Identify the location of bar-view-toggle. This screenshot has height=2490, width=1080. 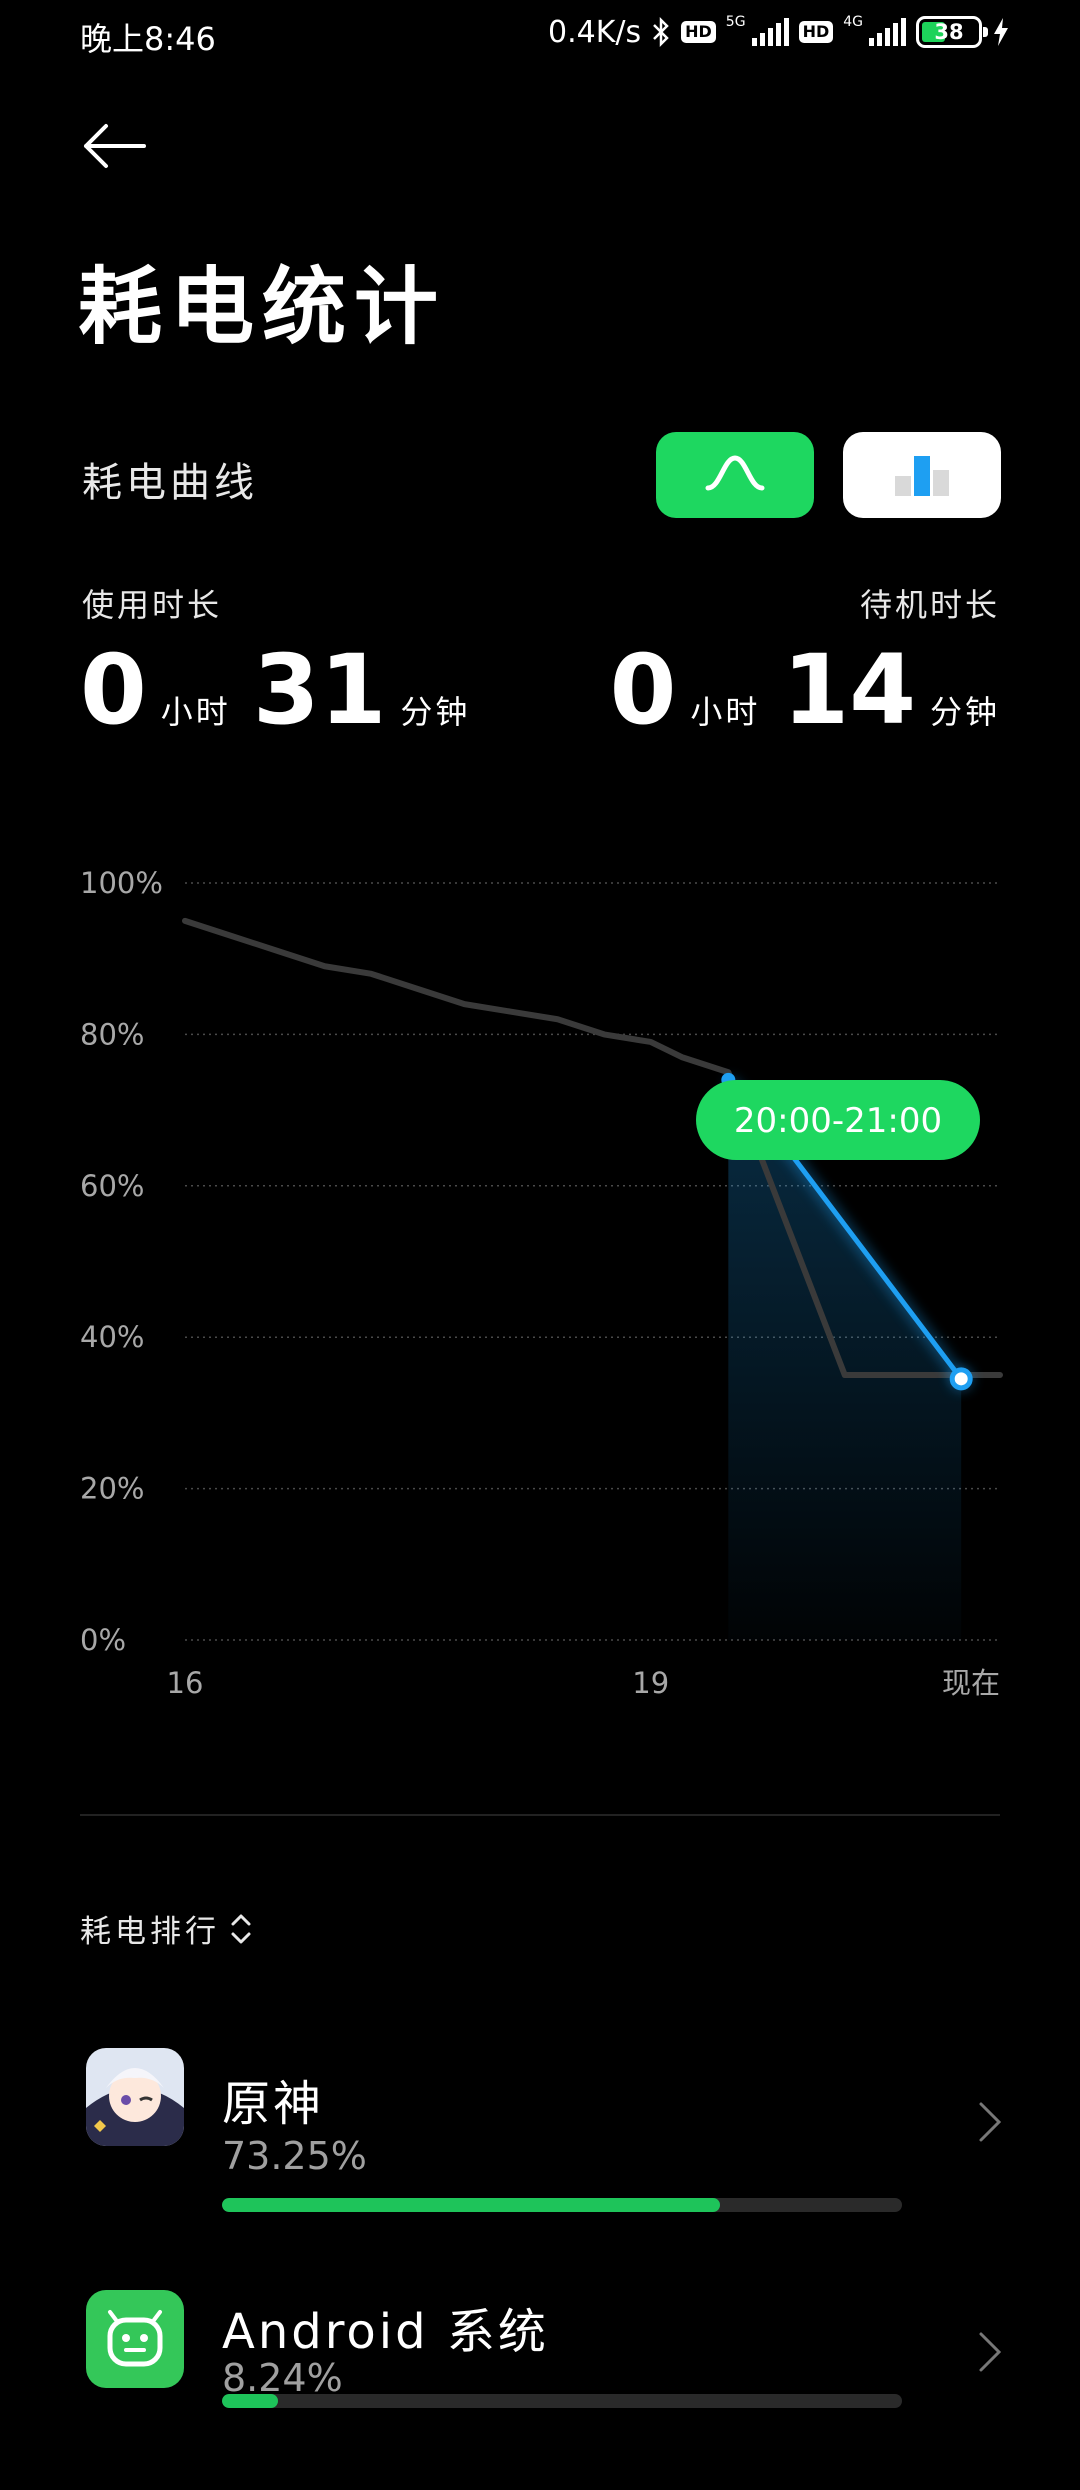
(922, 475).